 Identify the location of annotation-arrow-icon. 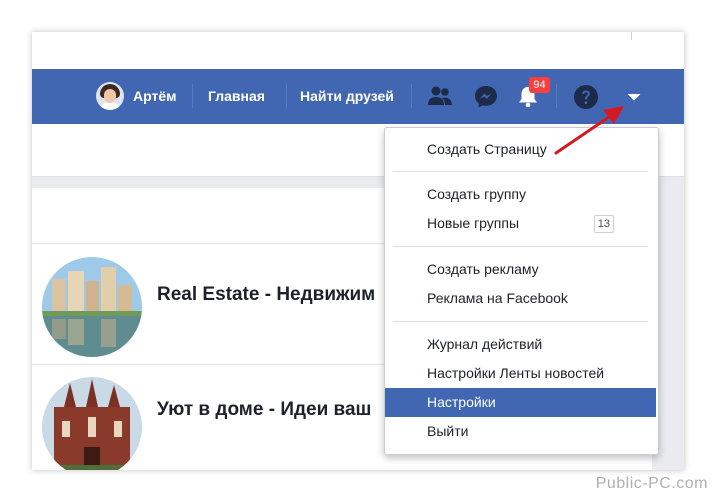
(589, 130).